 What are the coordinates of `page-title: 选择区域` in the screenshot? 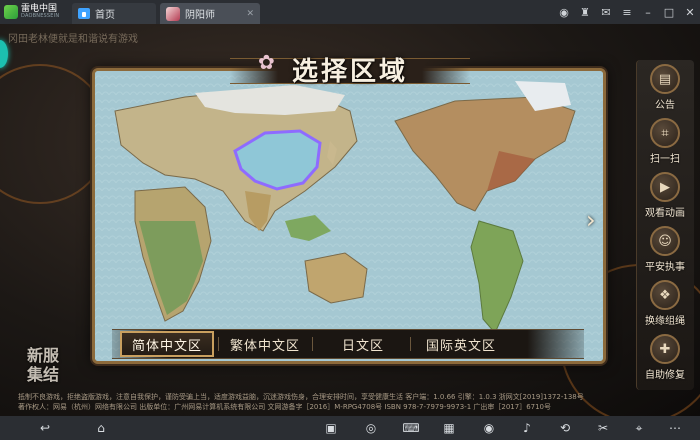 It's located at (349, 71).